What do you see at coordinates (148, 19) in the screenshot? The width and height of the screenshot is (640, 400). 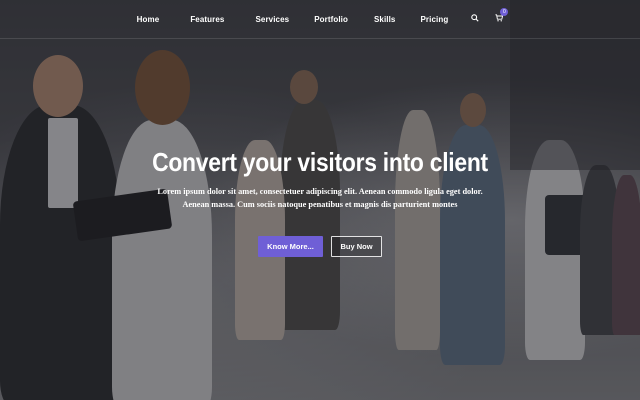 I see `nav-item-home: Home` at bounding box center [148, 19].